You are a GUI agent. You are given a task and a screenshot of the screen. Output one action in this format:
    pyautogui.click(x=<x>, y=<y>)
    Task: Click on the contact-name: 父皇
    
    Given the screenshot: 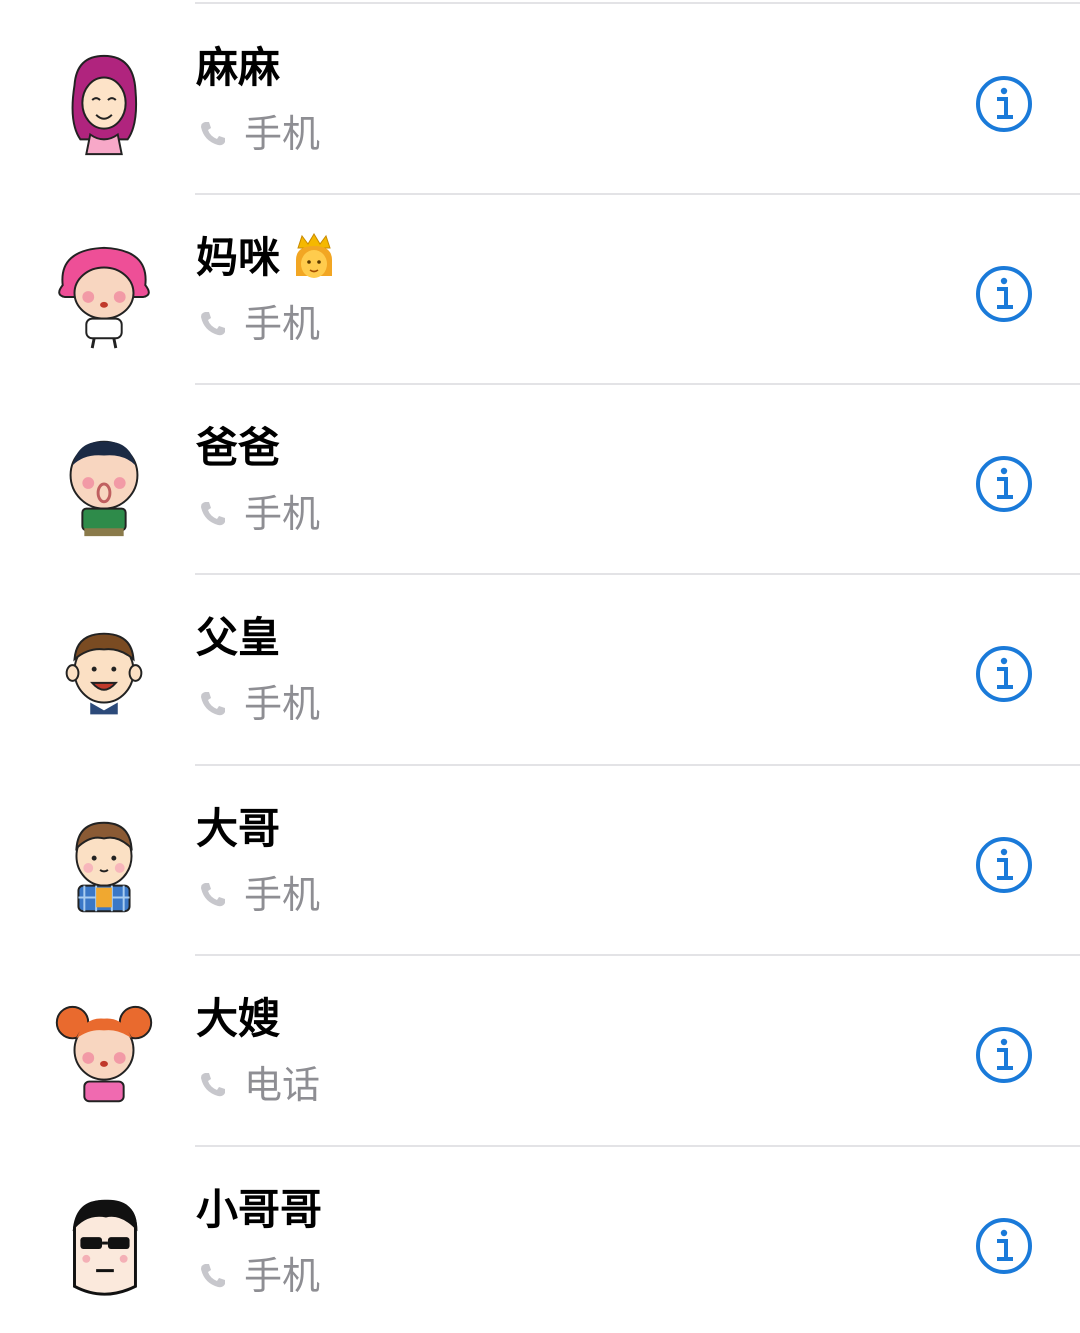 What is the action you would take?
    pyautogui.click(x=238, y=637)
    